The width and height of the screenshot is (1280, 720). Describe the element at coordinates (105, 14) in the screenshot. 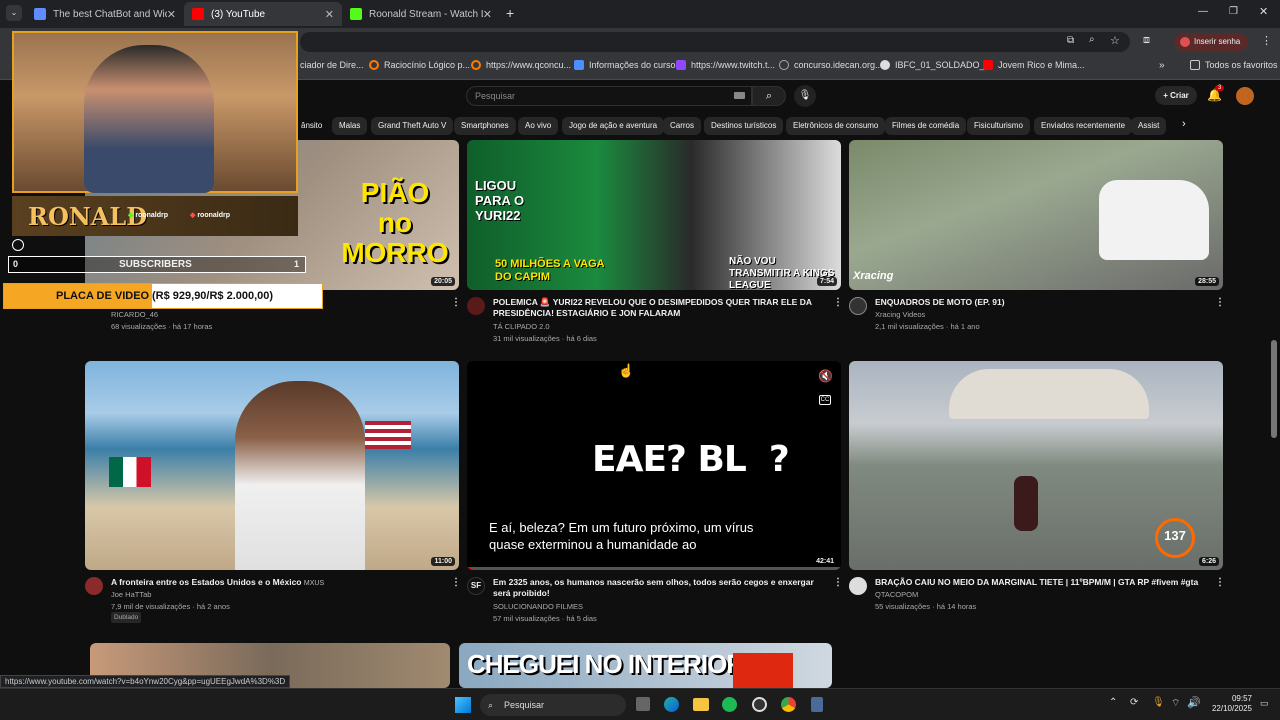

I see `tab-chatbot: The best ChatBot and Widgets ✕` at that location.